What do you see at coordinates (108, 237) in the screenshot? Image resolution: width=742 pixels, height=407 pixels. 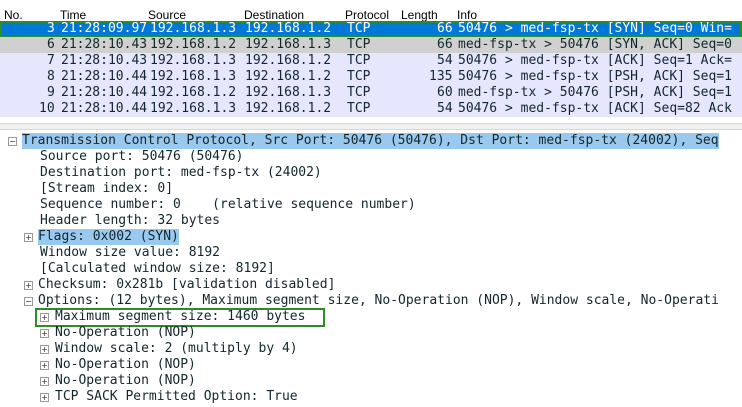 I see `tree-node-label: Flags: 0x002 (SYN)` at bounding box center [108, 237].